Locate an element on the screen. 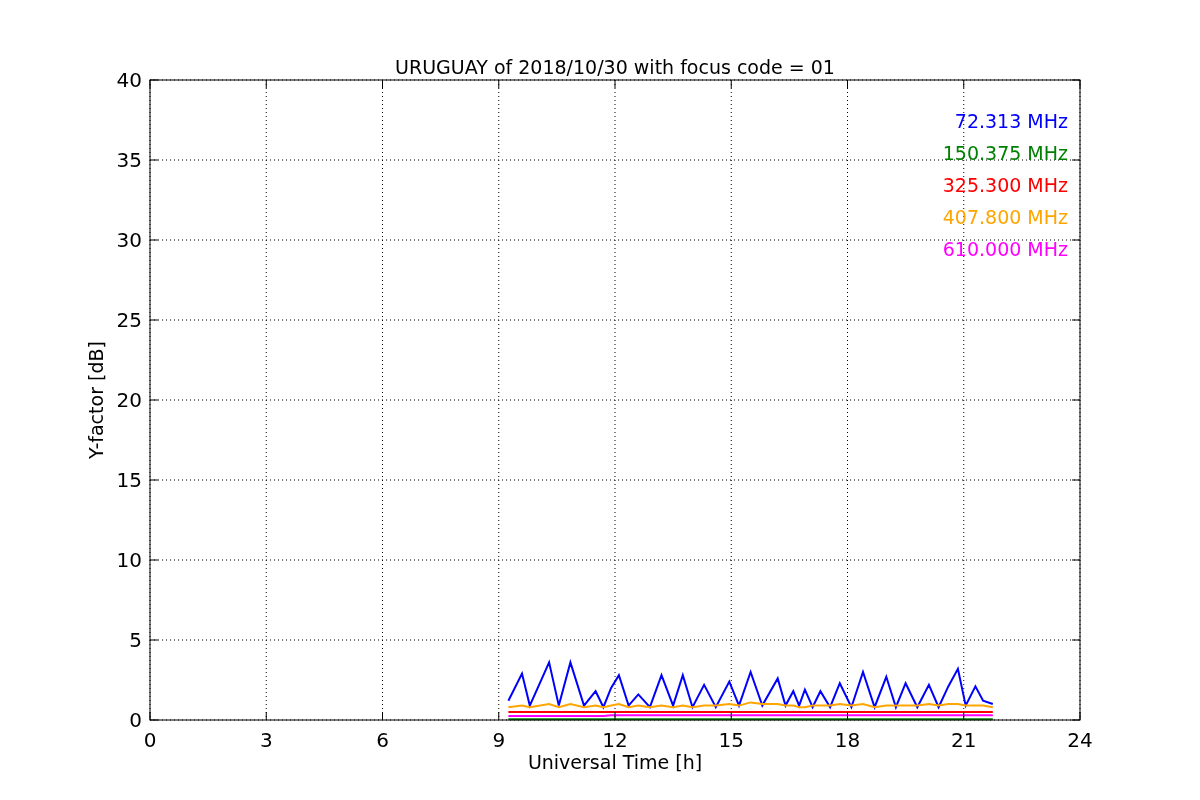 Image resolution: width=1200 pixels, height=800 pixels. legend-label: 407.800 MHz is located at coordinates (1005, 217).